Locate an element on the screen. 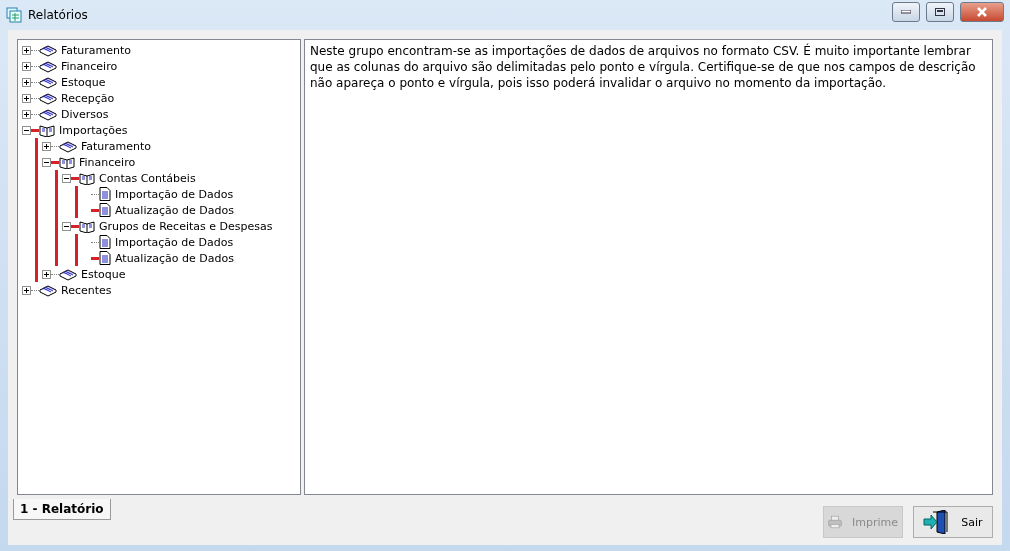 The image size is (1010, 551). window-title: Relatórios is located at coordinates (58, 15).